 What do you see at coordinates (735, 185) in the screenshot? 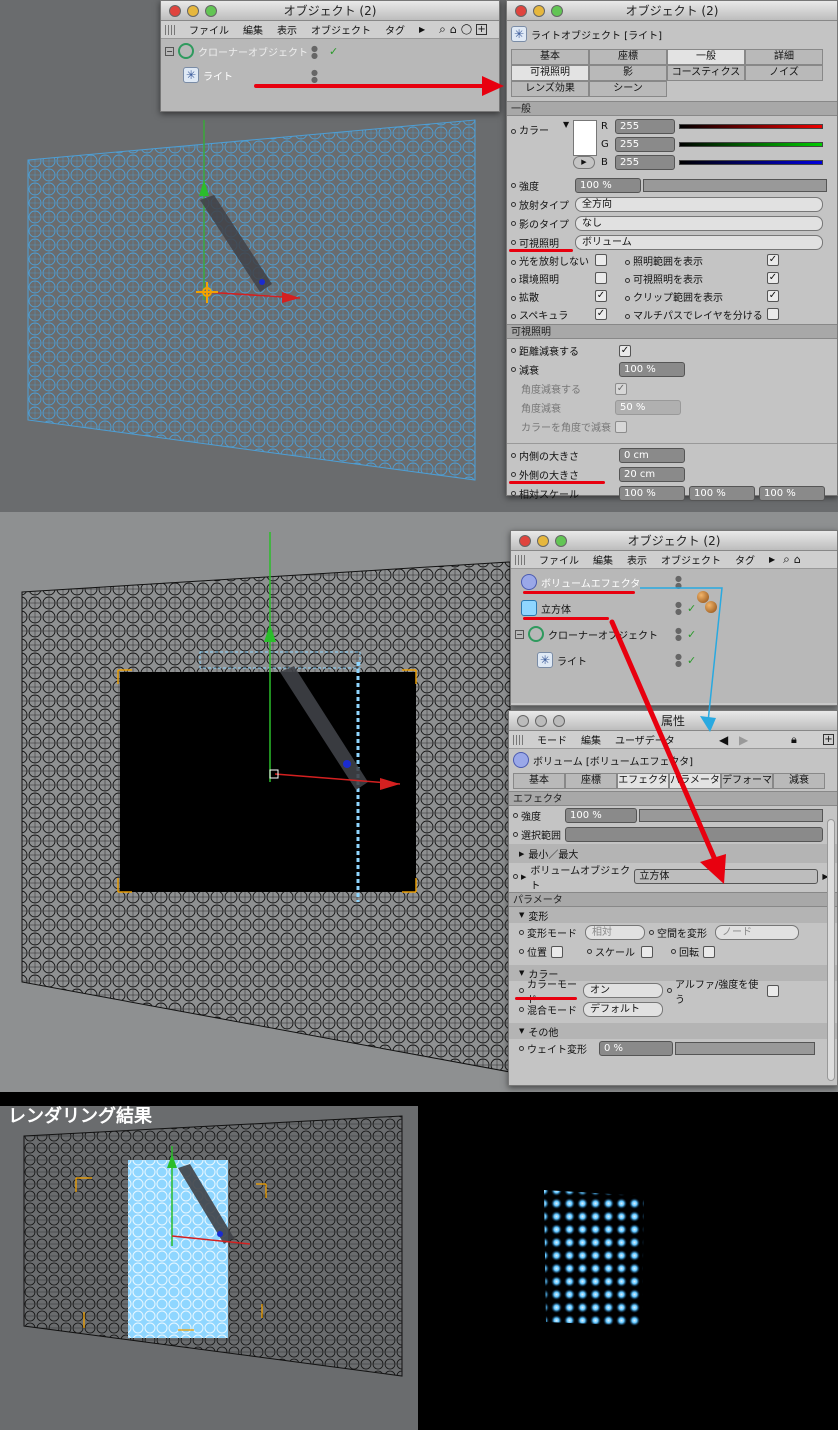
I see `intensity-slider` at bounding box center [735, 185].